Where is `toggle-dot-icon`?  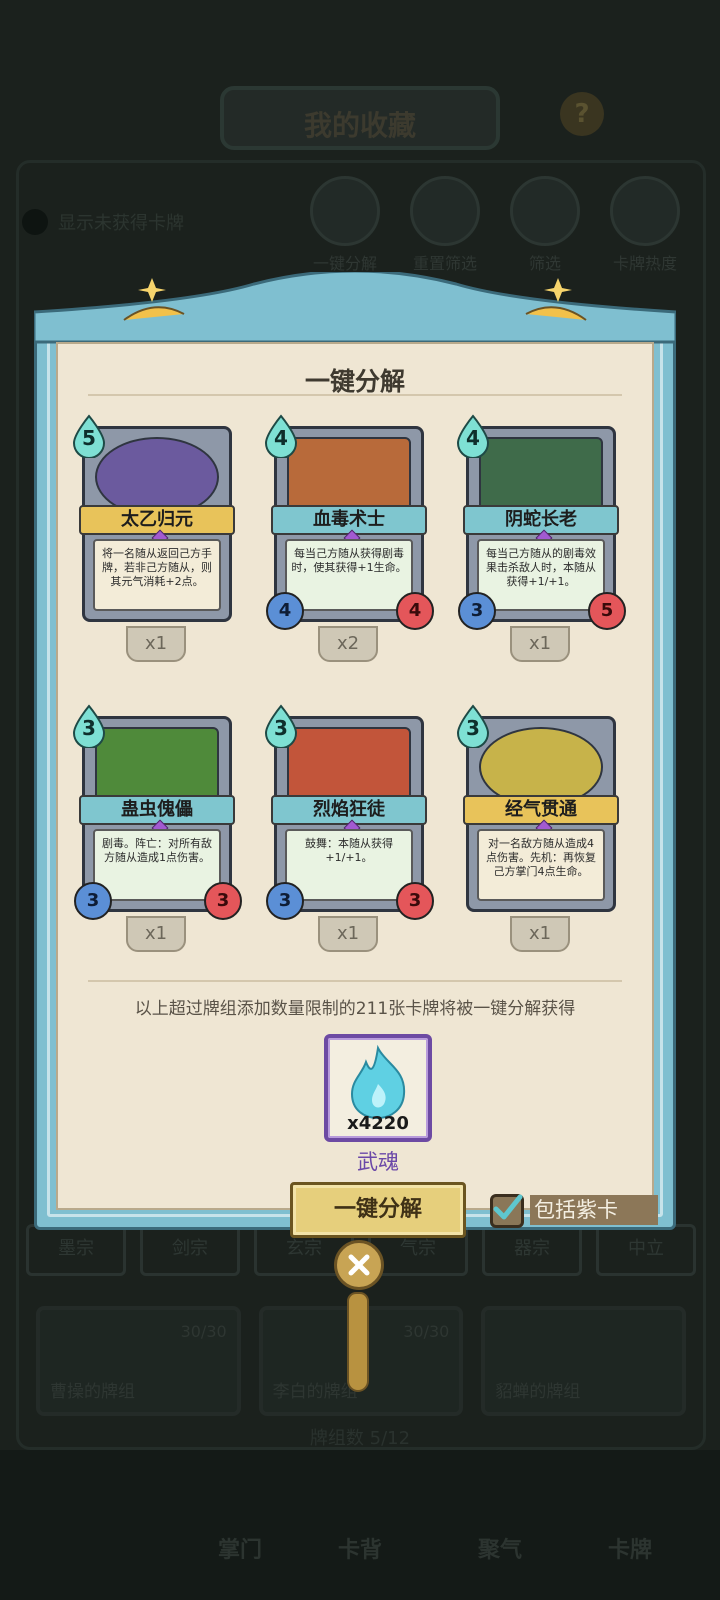 toggle-dot-icon is located at coordinates (35, 222).